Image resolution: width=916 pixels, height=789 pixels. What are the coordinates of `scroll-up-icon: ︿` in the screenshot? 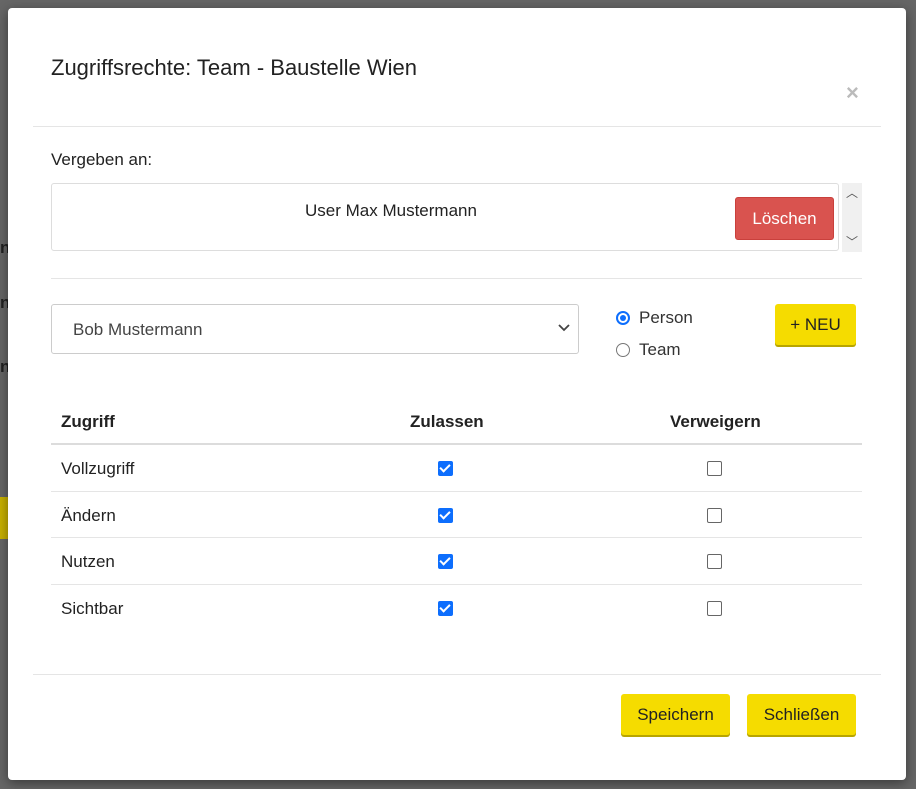 It's located at (852, 193).